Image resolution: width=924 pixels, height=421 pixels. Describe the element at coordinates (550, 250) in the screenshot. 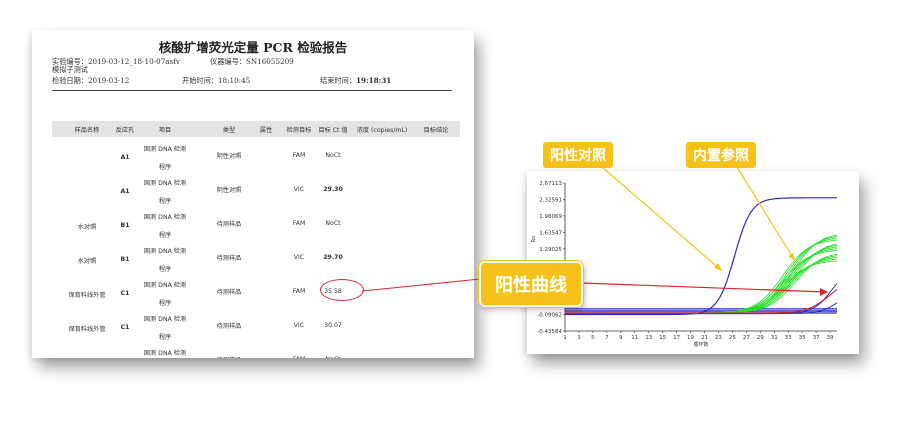

I see `y-tick-label: 1.29025` at that location.